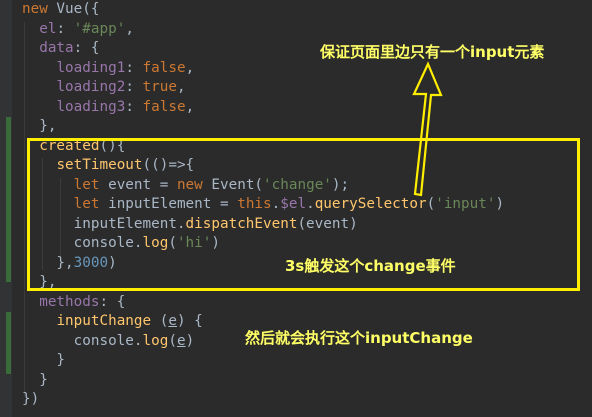 The width and height of the screenshot is (592, 417). What do you see at coordinates (359, 338) in the screenshot?
I see `annotation-bottom: 然后就会执行这个inputChange` at bounding box center [359, 338].